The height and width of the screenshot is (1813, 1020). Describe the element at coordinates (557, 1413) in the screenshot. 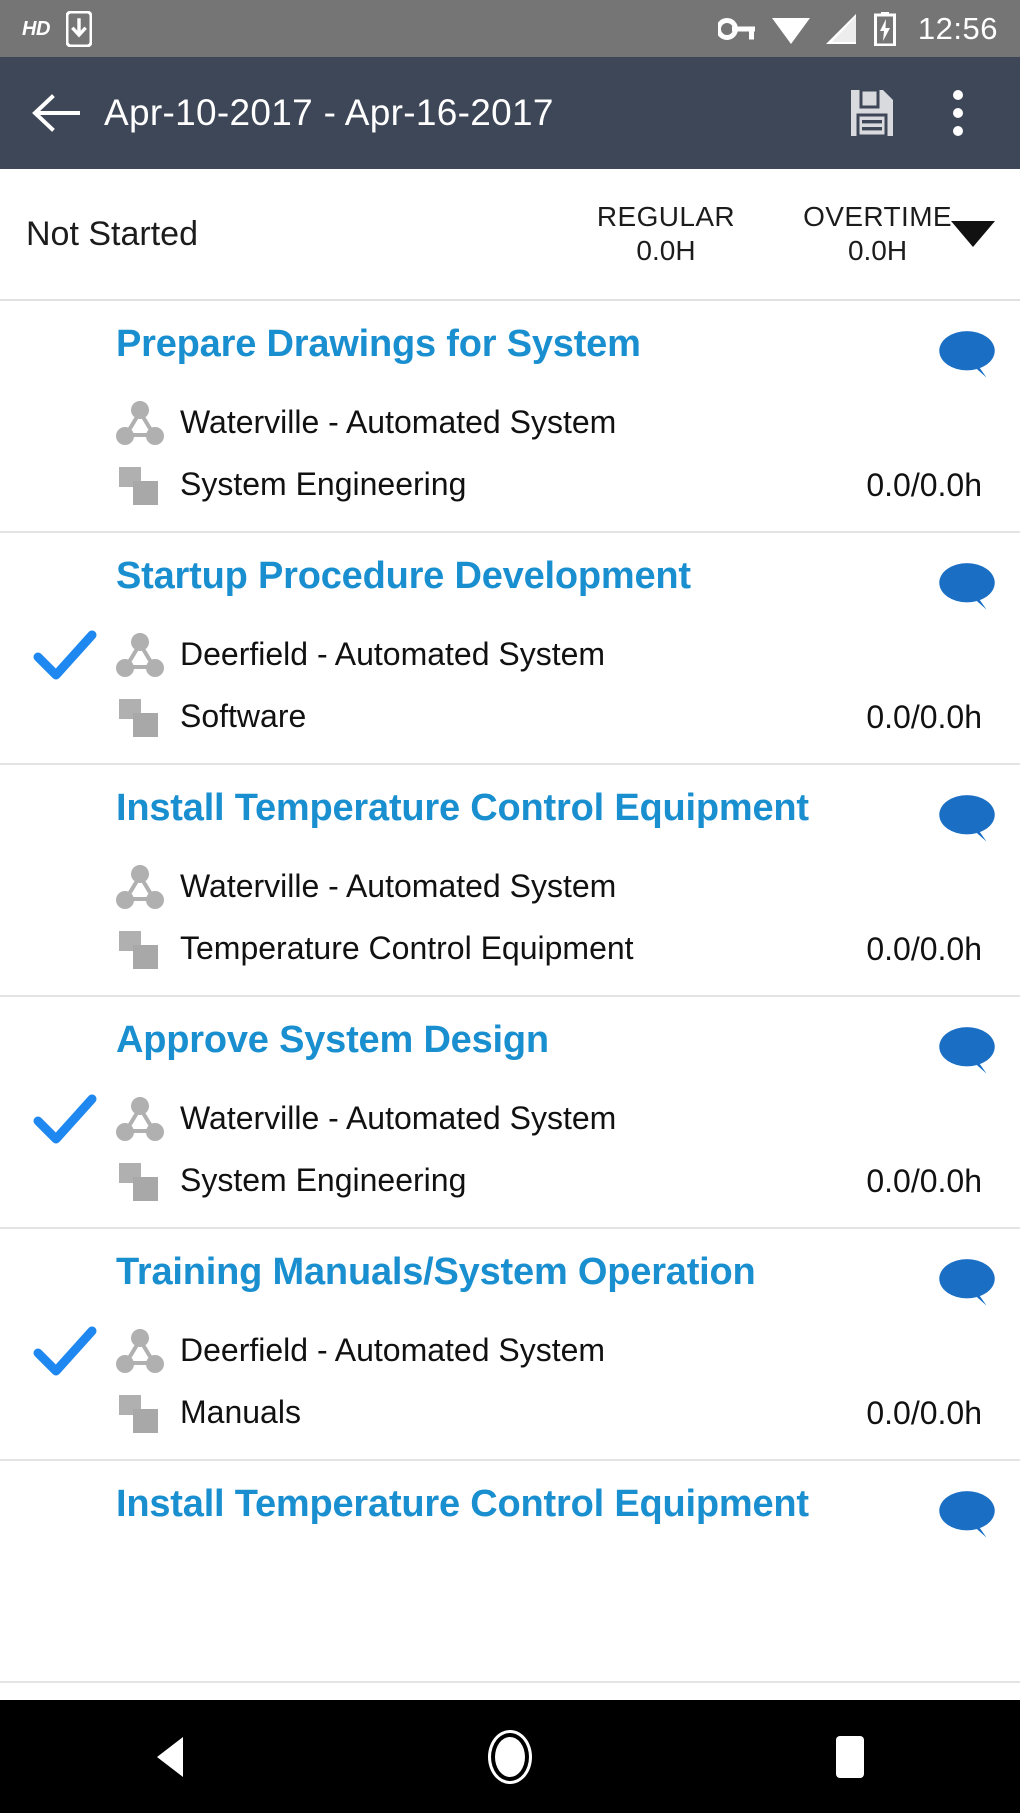

I see `task-category-row: Manuals 0.0/0.0h` at that location.